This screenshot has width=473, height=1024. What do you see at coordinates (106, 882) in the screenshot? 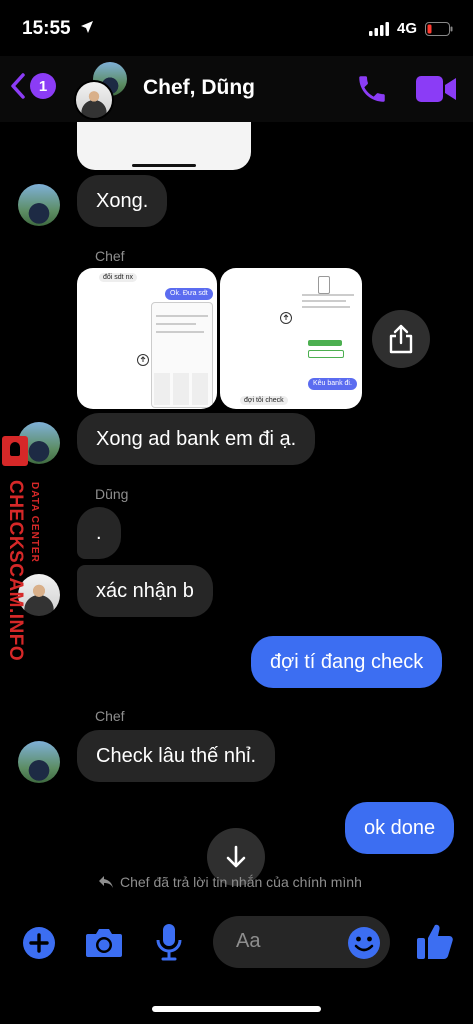
I see `reply-arrow-icon` at bounding box center [106, 882].